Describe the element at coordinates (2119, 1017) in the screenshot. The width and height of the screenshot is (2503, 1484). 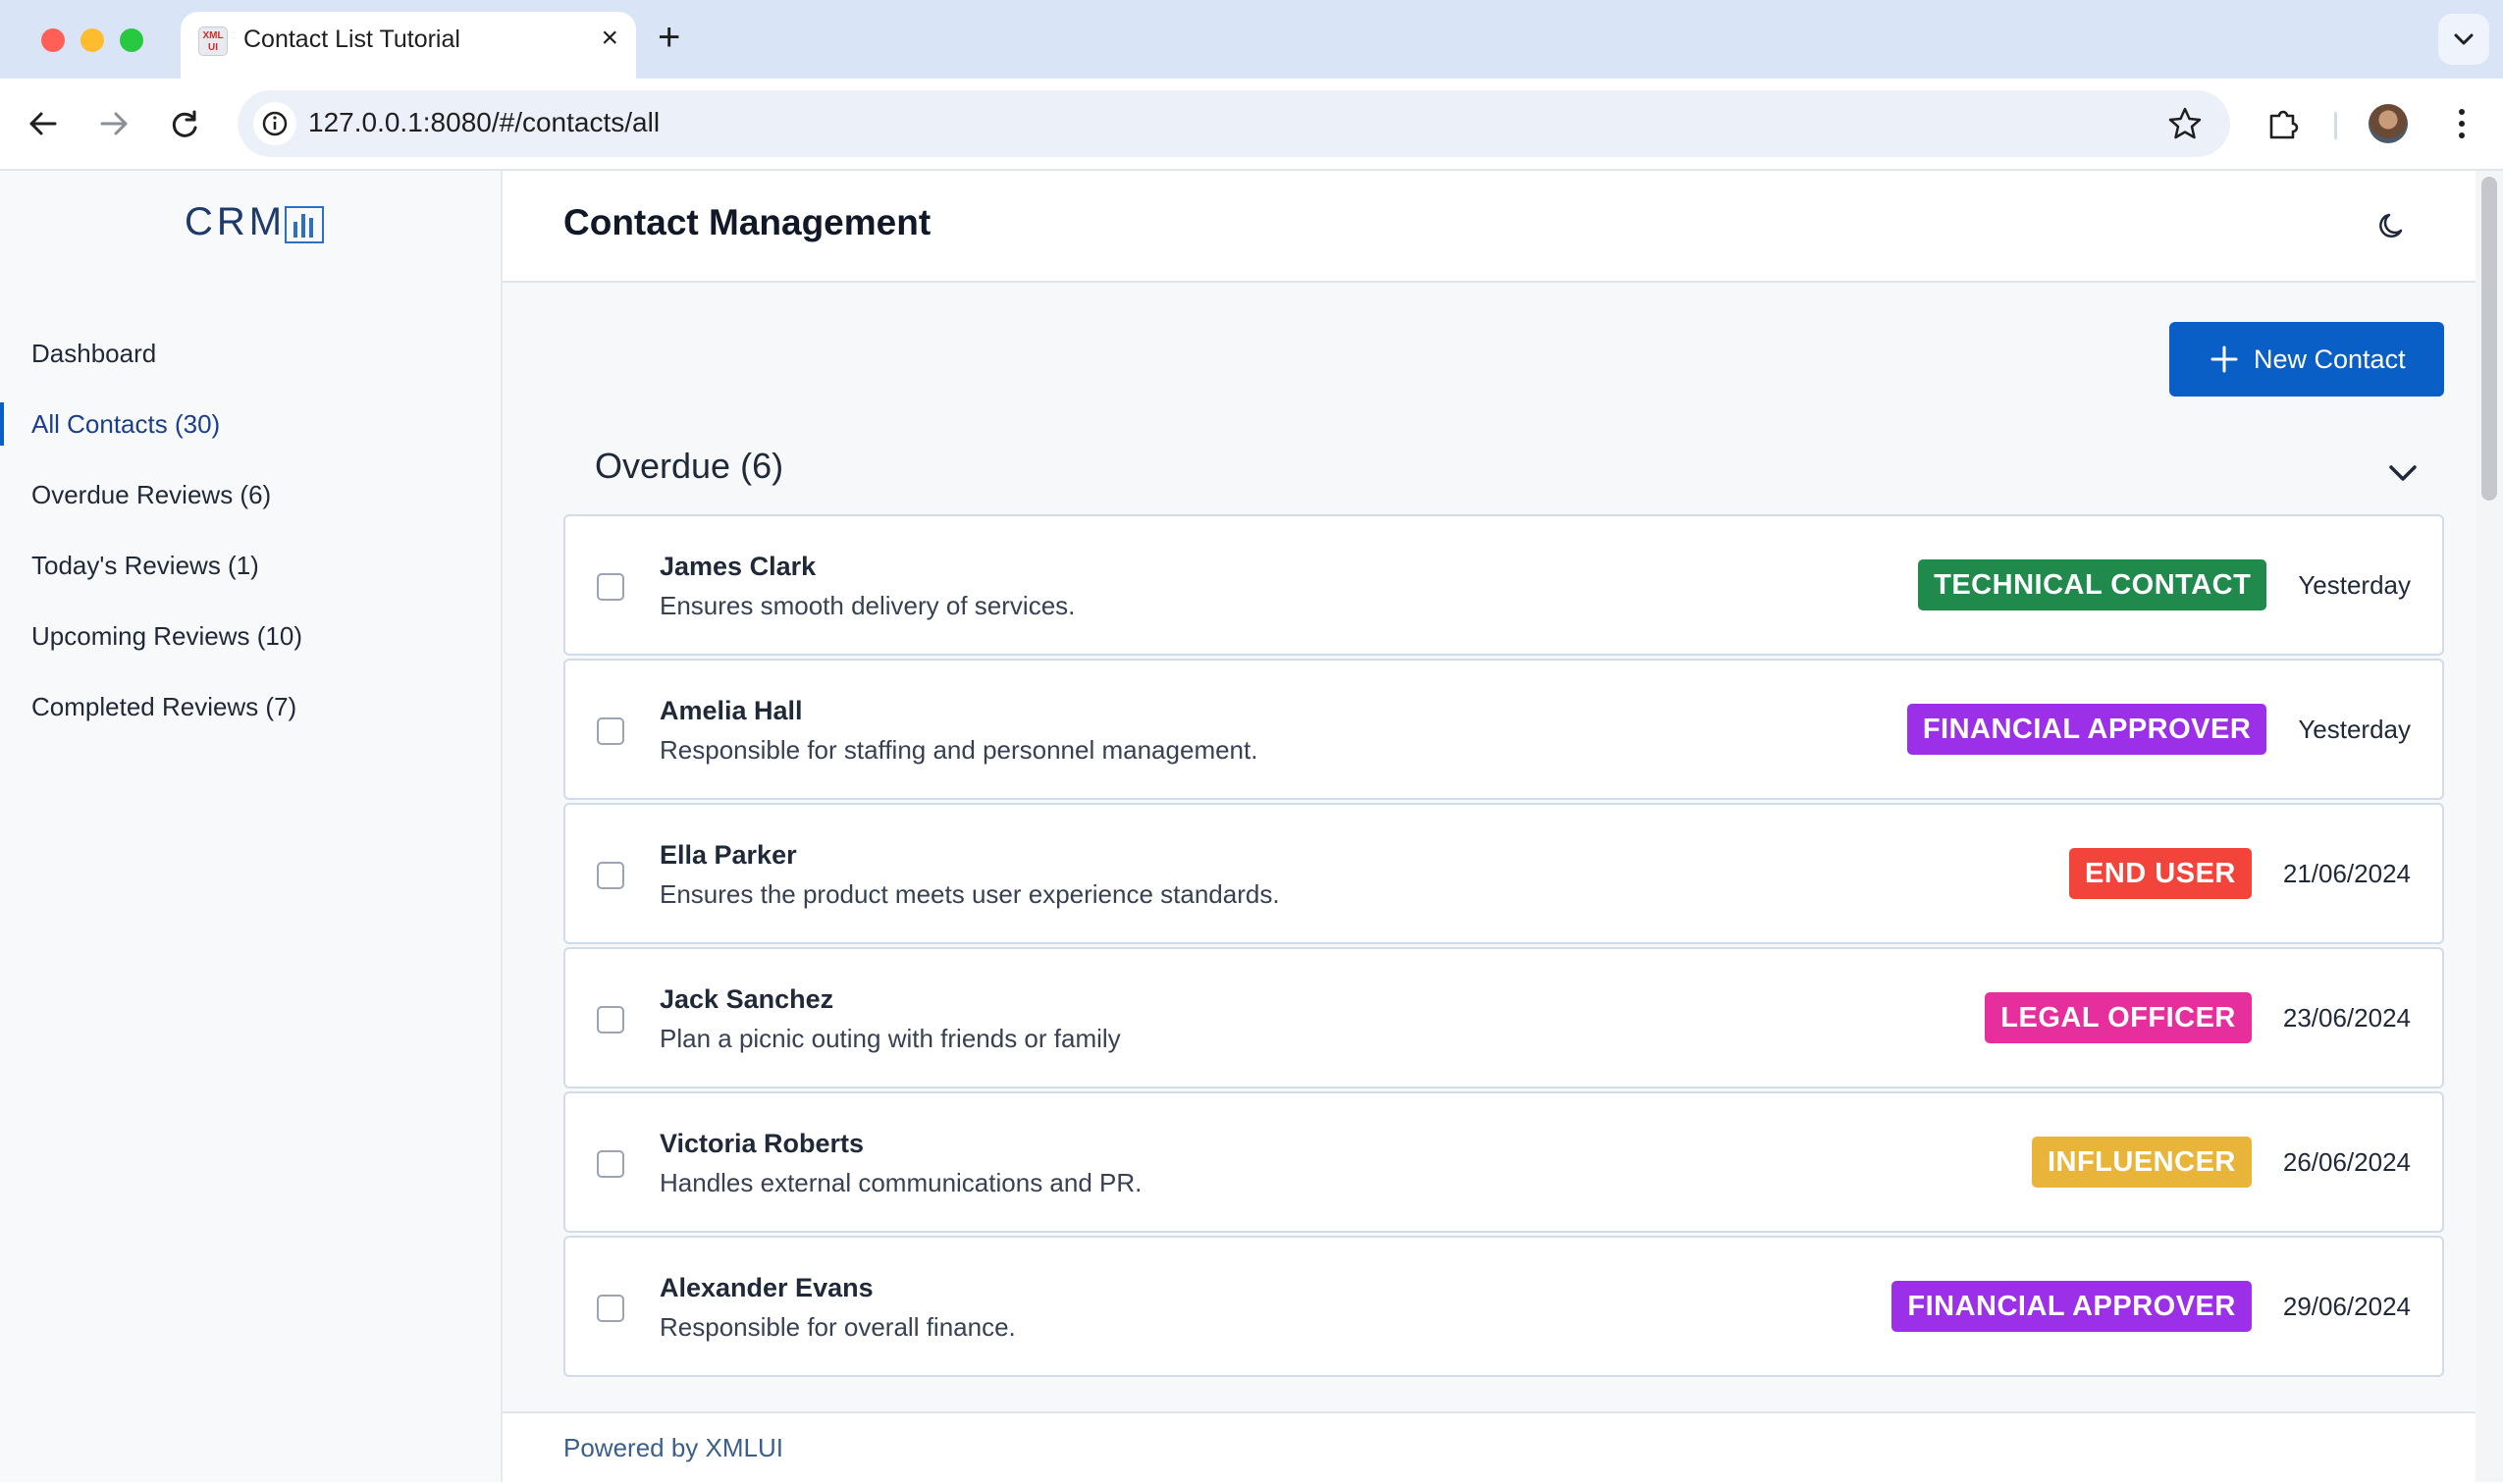
I see `tag-badge: LEGAL OFFICER` at that location.